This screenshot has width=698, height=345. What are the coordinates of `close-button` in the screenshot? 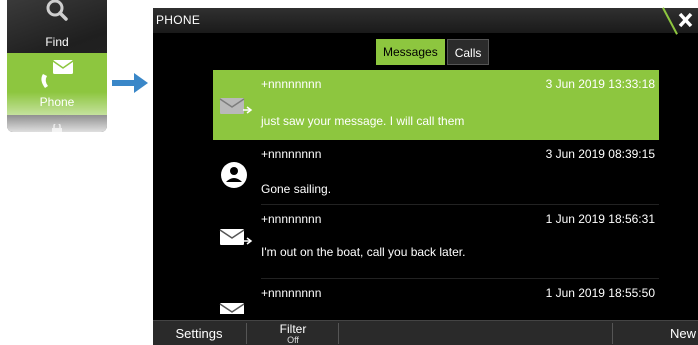 It's located at (678, 20).